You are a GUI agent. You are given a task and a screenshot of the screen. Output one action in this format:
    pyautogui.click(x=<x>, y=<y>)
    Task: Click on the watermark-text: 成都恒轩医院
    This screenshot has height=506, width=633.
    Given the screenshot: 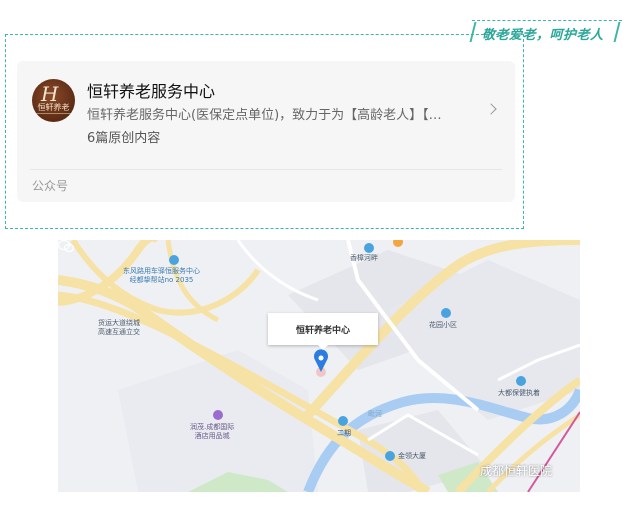 What is the action you would take?
    pyautogui.click(x=516, y=471)
    